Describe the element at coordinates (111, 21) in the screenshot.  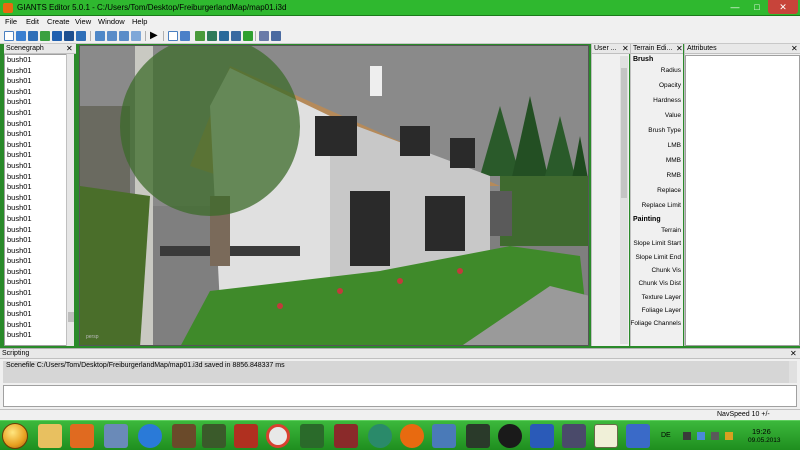
I see `menu-window: Window` at that location.